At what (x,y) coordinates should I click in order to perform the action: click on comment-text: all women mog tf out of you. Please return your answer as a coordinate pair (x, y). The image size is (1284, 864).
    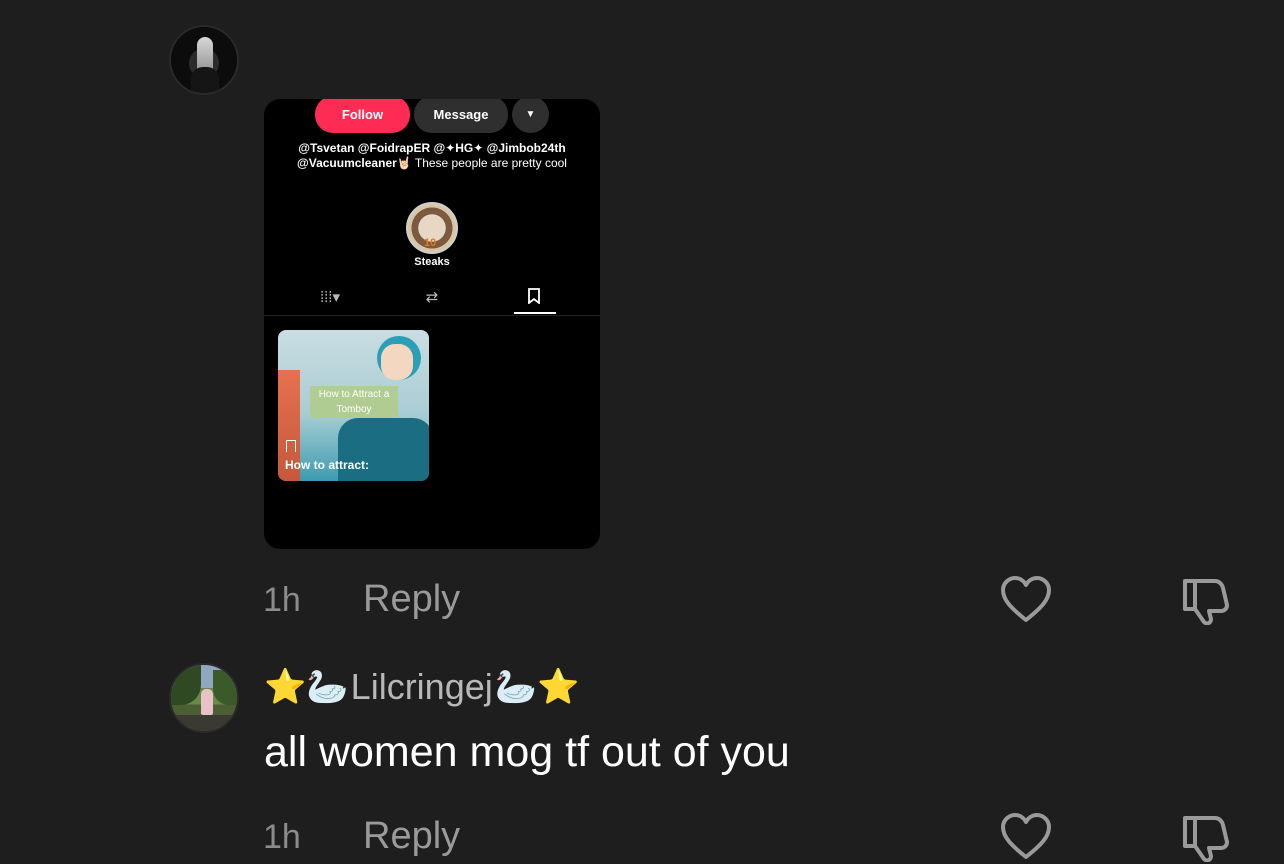
    Looking at the image, I should click on (527, 752).